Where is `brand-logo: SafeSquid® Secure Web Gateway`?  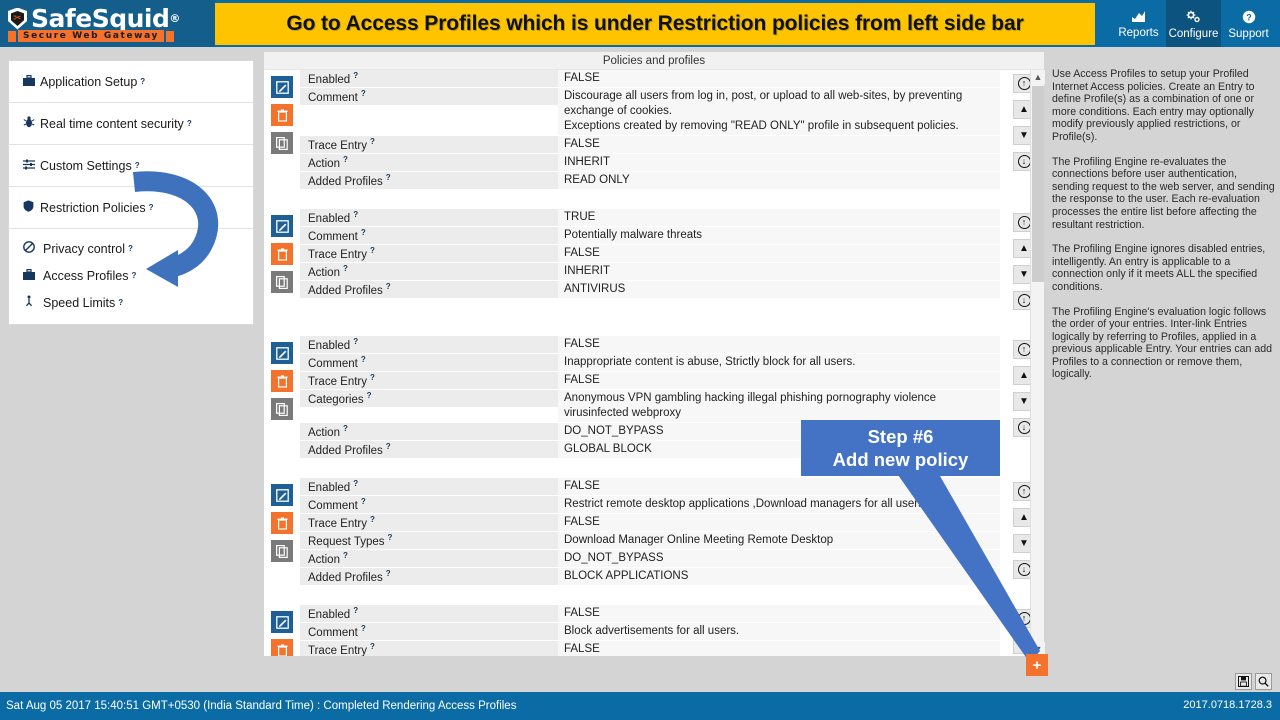 brand-logo: SafeSquid® Secure Web Gateway is located at coordinates (107, 23).